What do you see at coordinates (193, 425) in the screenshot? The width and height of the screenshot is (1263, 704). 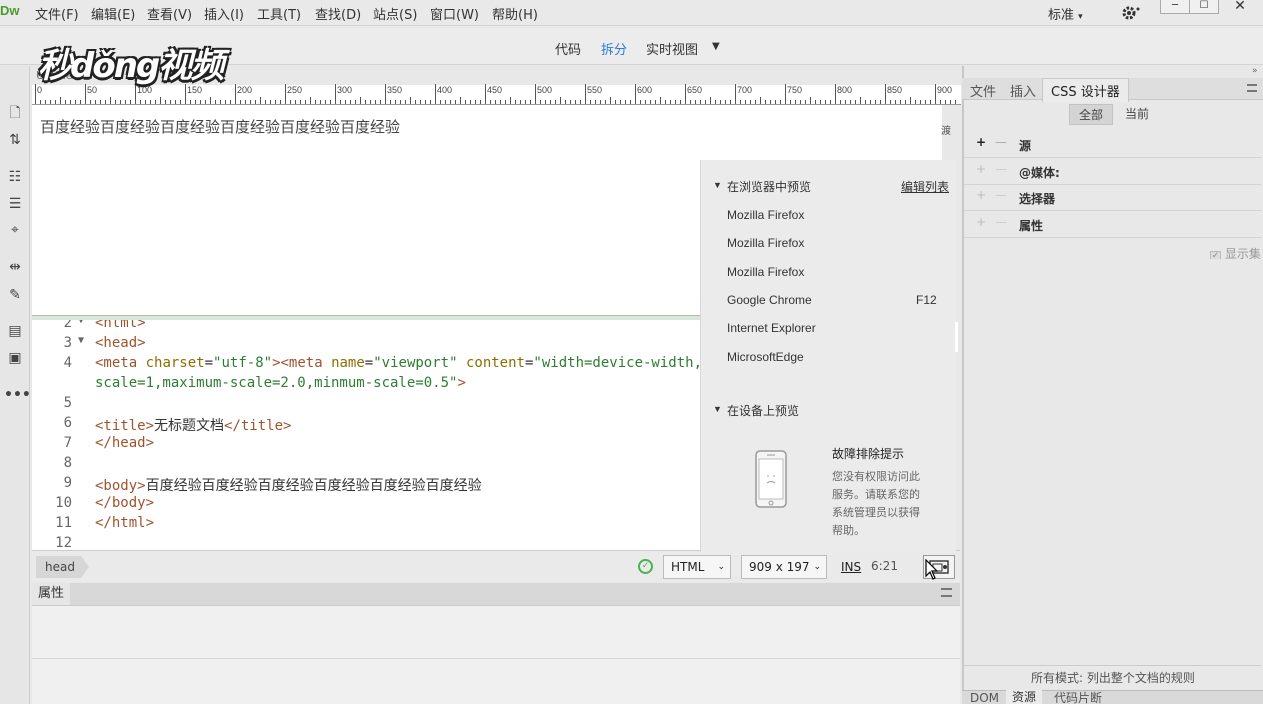 I see `code-text: <title>无标题文档</title>` at bounding box center [193, 425].